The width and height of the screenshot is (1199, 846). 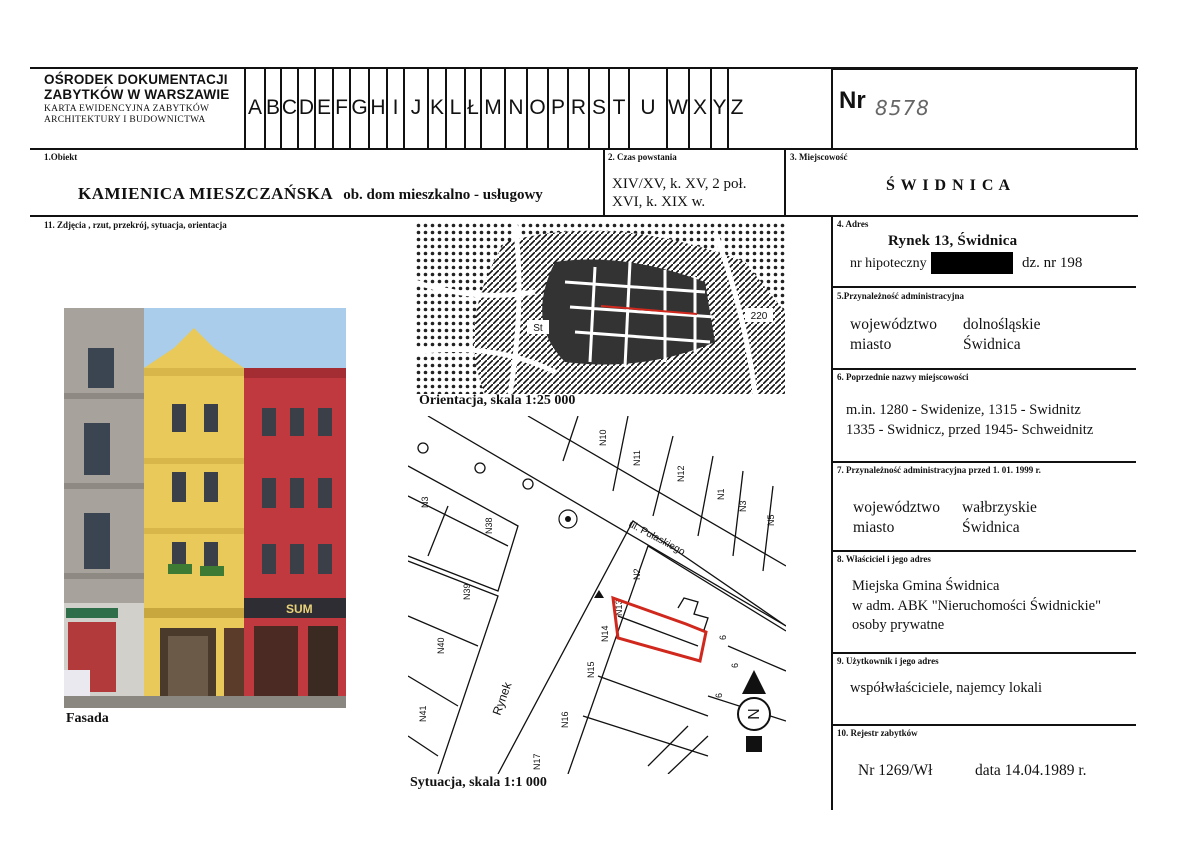 I want to click on header-bottom-line, so click(x=584, y=149).